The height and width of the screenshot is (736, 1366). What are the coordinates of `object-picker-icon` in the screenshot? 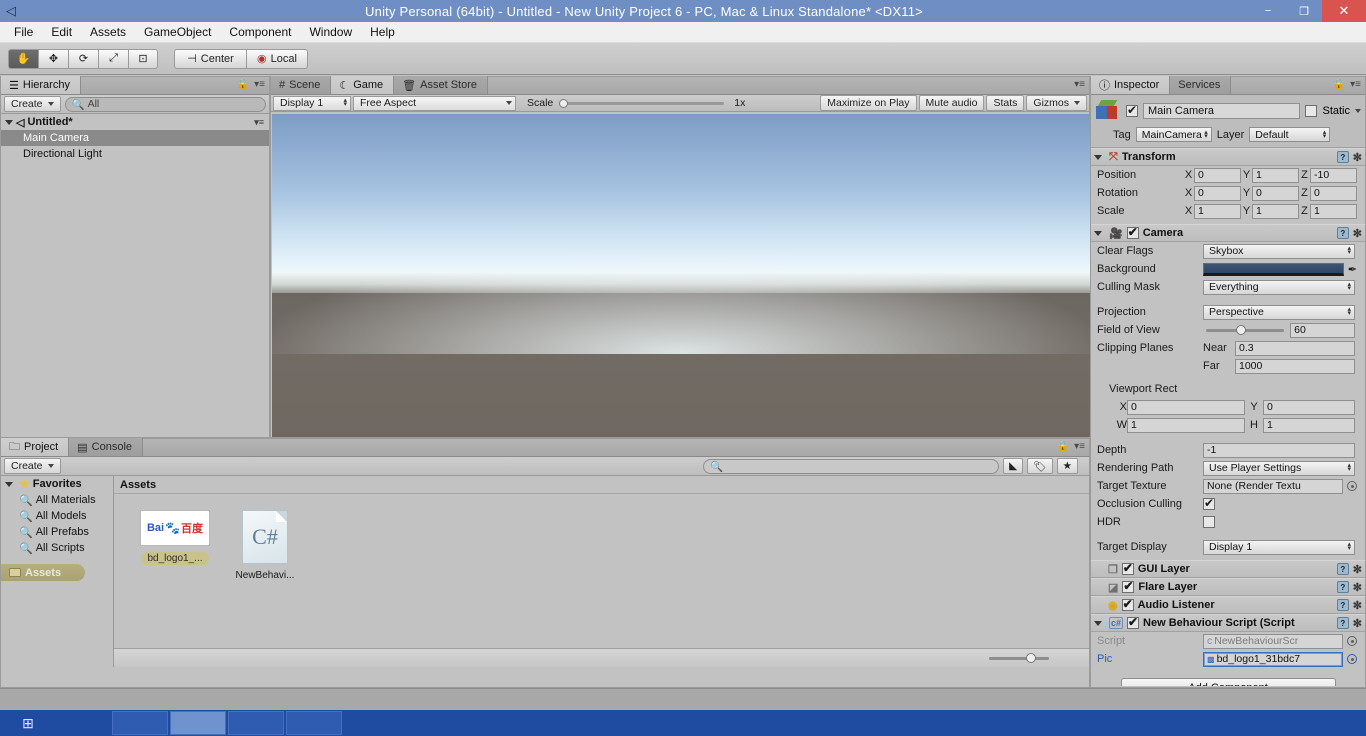 It's located at (1352, 641).